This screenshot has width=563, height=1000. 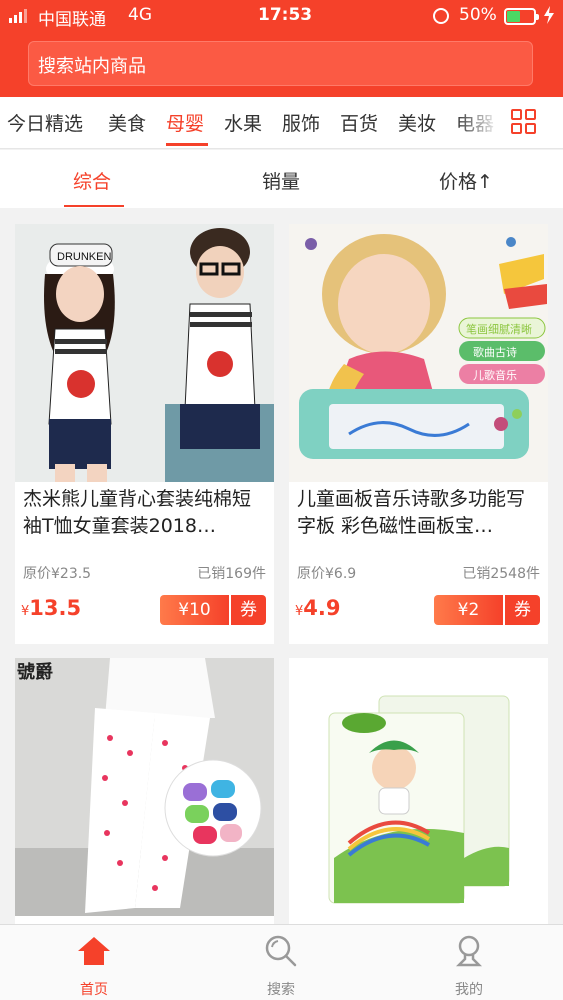 What do you see at coordinates (495, 375) in the screenshot?
I see `svg-text: 儿歌音乐` at bounding box center [495, 375].